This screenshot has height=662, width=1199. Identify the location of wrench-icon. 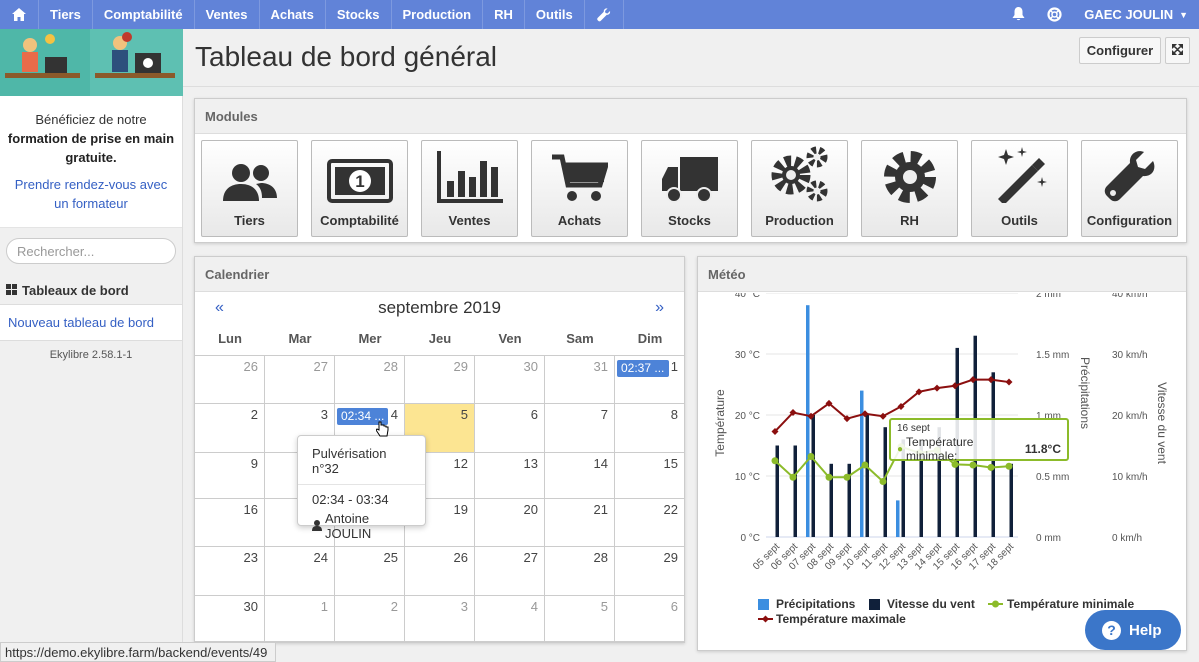
(604, 14).